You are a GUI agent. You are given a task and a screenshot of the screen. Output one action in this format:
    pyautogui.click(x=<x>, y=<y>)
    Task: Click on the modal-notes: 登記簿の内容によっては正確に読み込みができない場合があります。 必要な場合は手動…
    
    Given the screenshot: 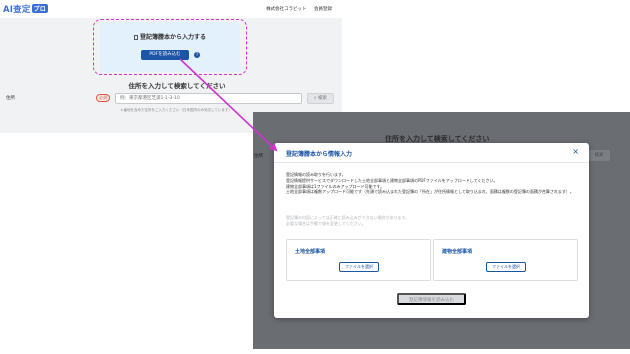 What is the action you would take?
    pyautogui.click(x=433, y=221)
    